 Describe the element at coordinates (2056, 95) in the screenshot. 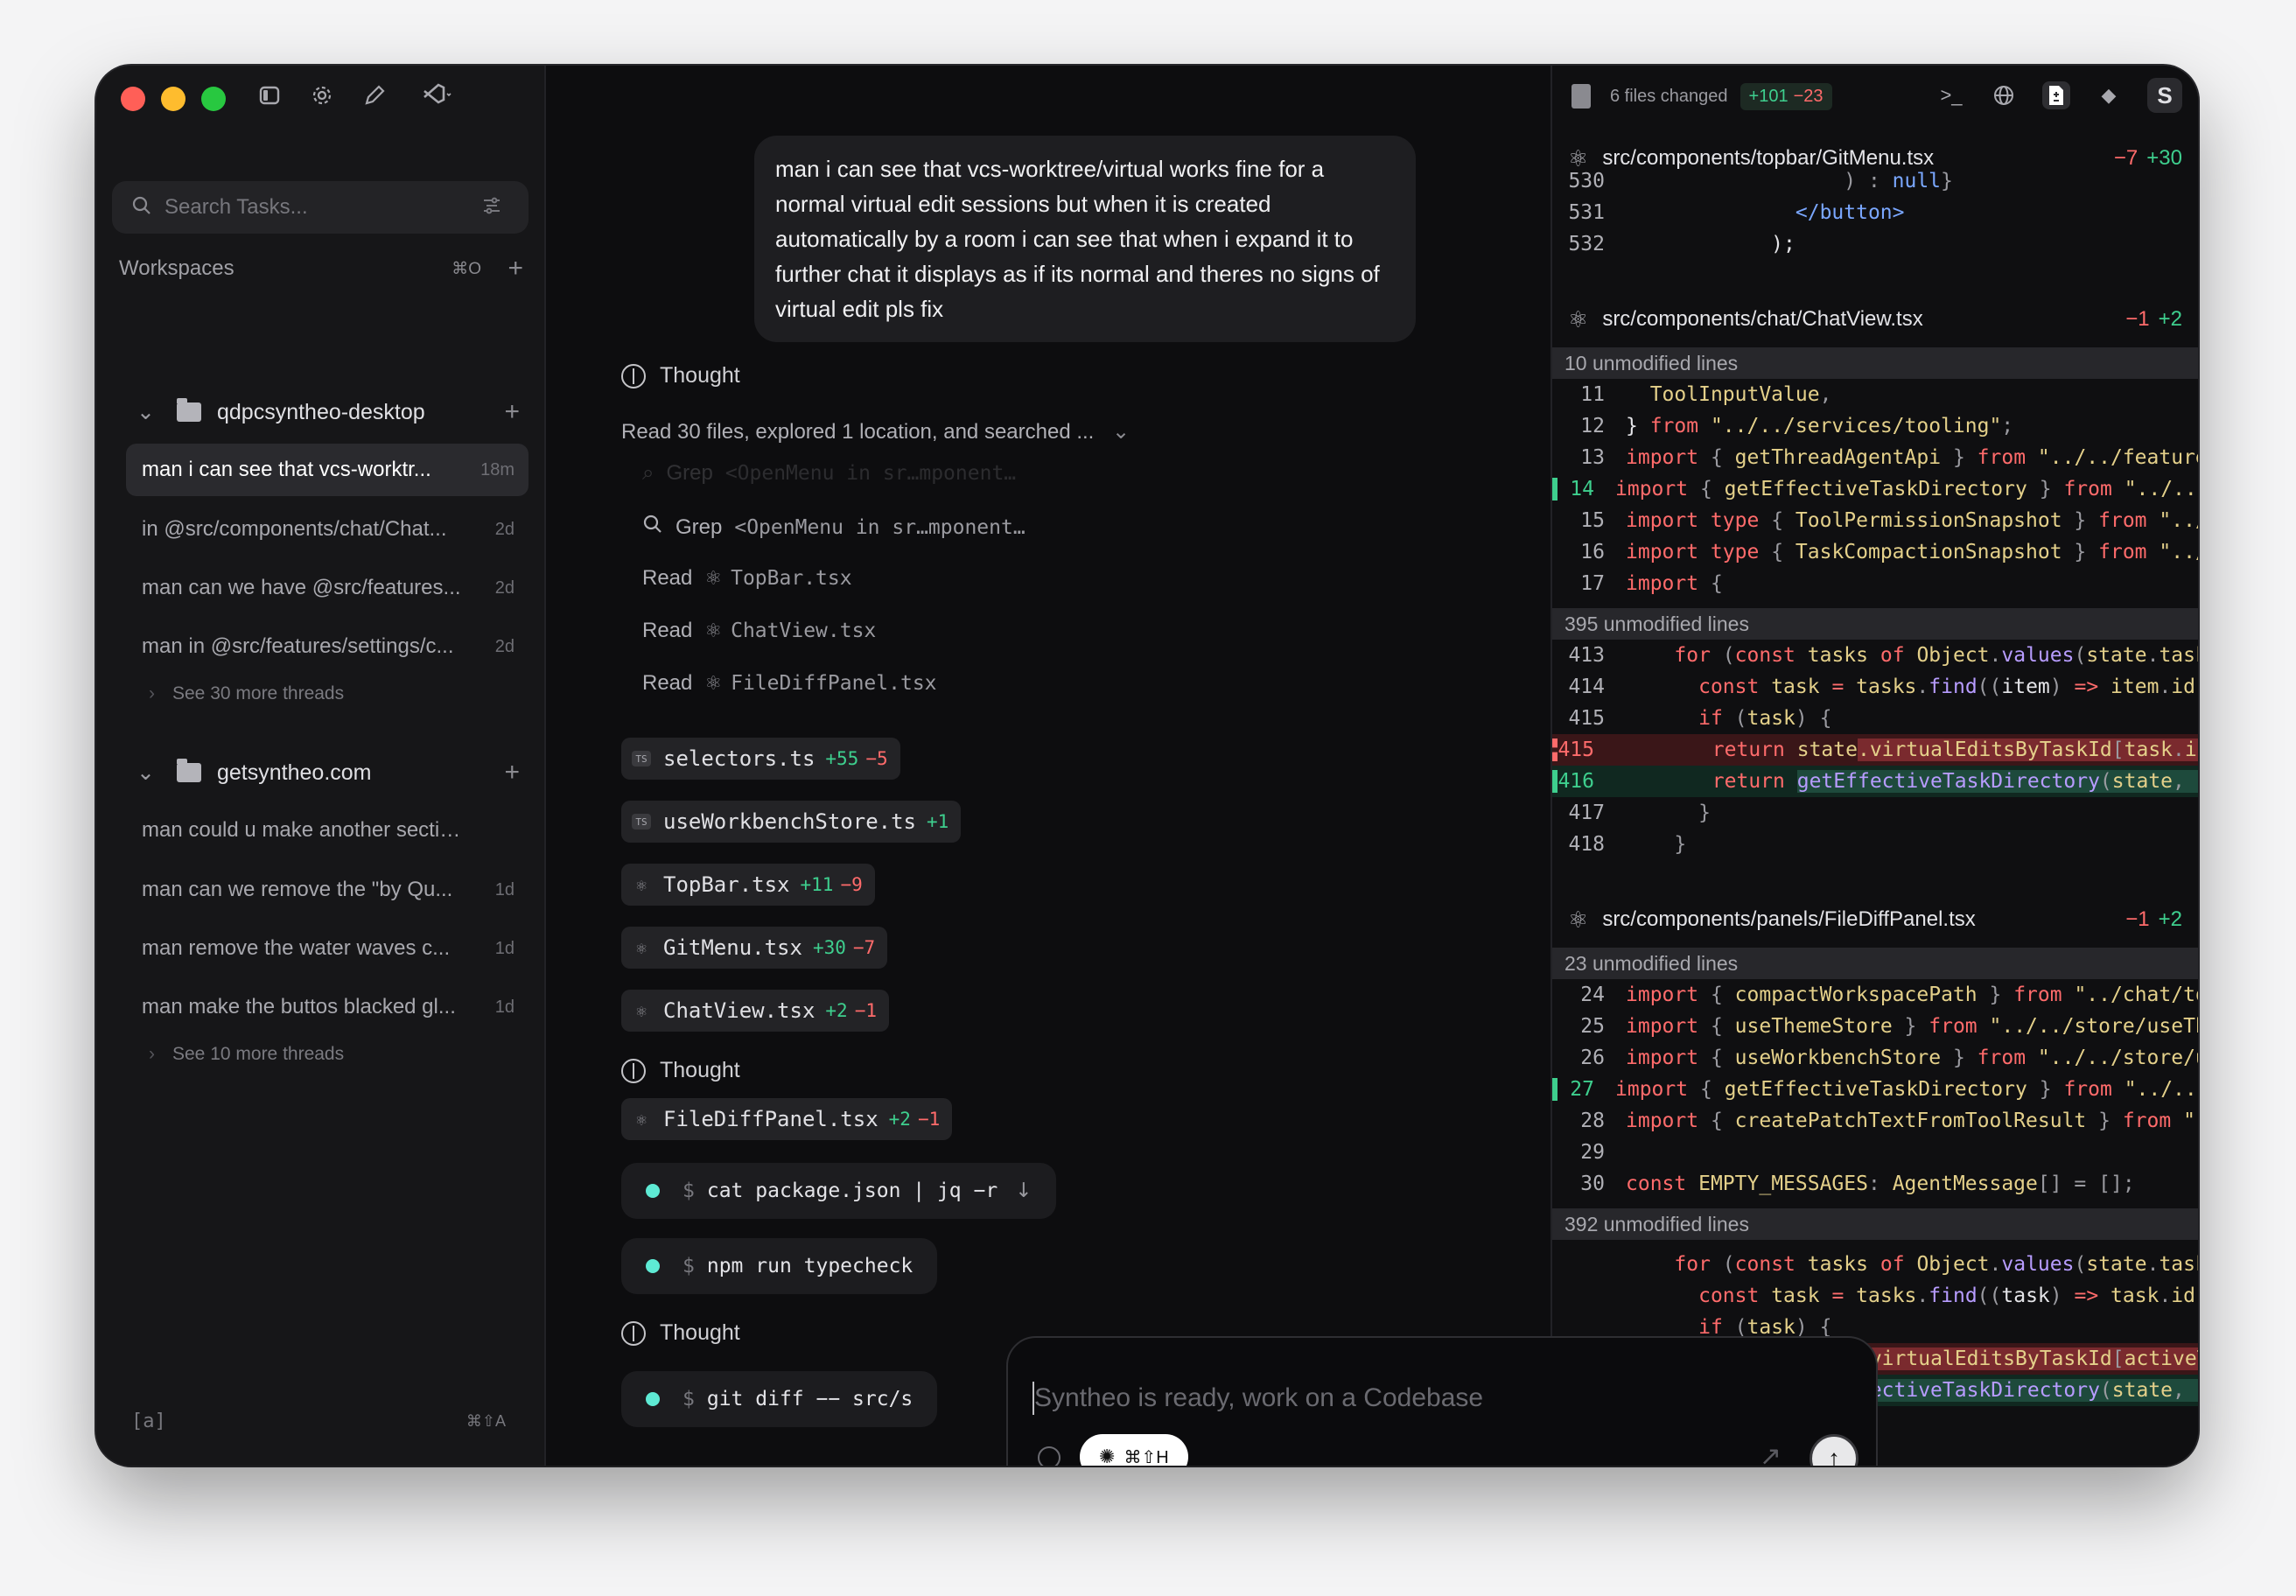

I see `diff-file-icon` at that location.